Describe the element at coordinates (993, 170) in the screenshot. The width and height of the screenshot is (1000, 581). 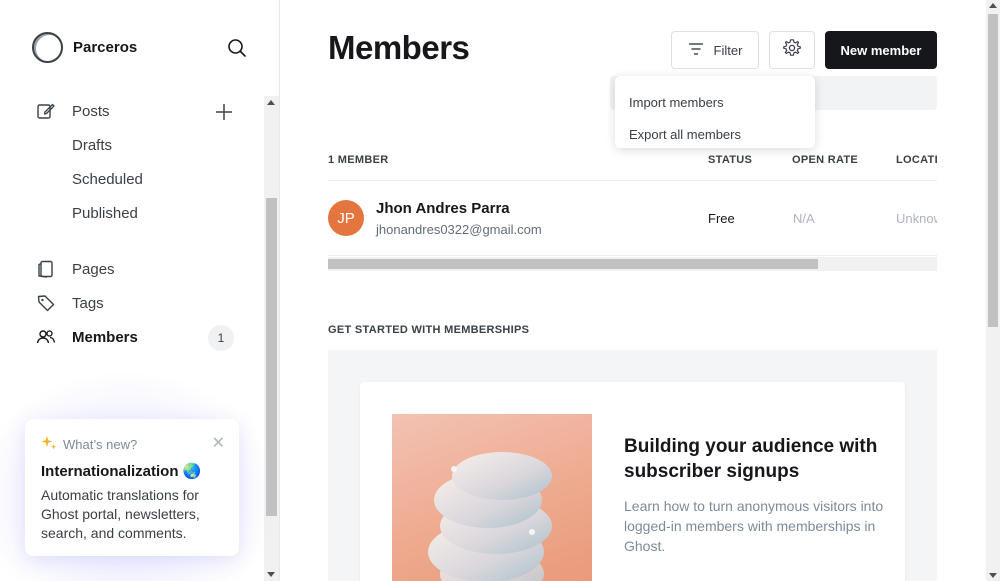
I see `page-scroll-thumb` at that location.